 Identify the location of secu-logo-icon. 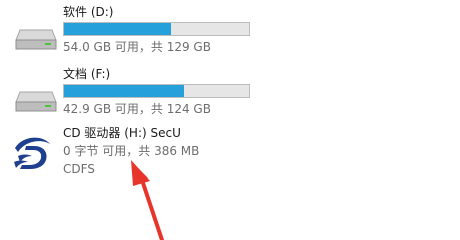
(32, 153).